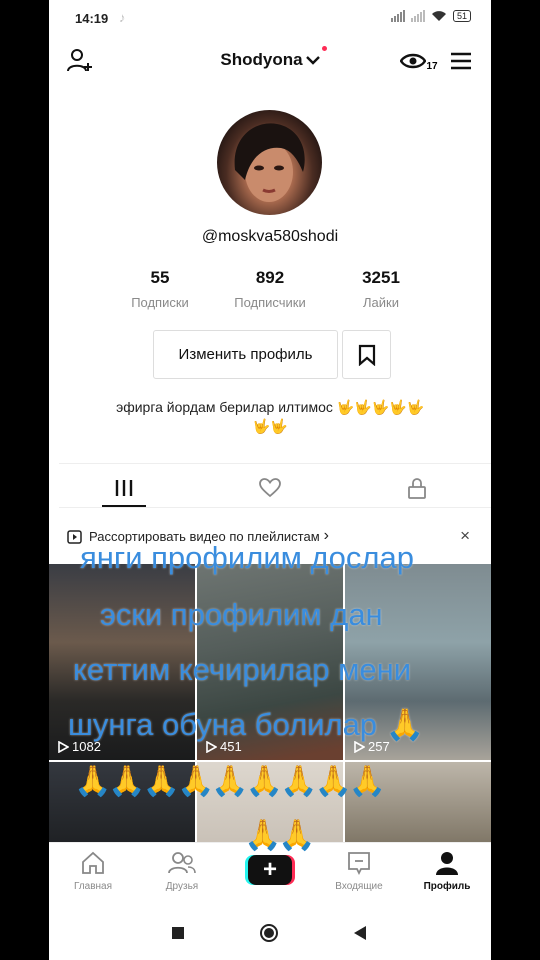 The width and height of the screenshot is (540, 960). I want to click on status-icons: 51, so click(430, 16).